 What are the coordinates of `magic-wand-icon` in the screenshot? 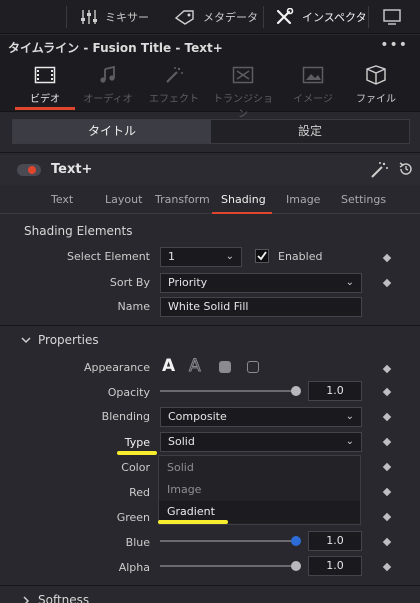 It's located at (379, 170).